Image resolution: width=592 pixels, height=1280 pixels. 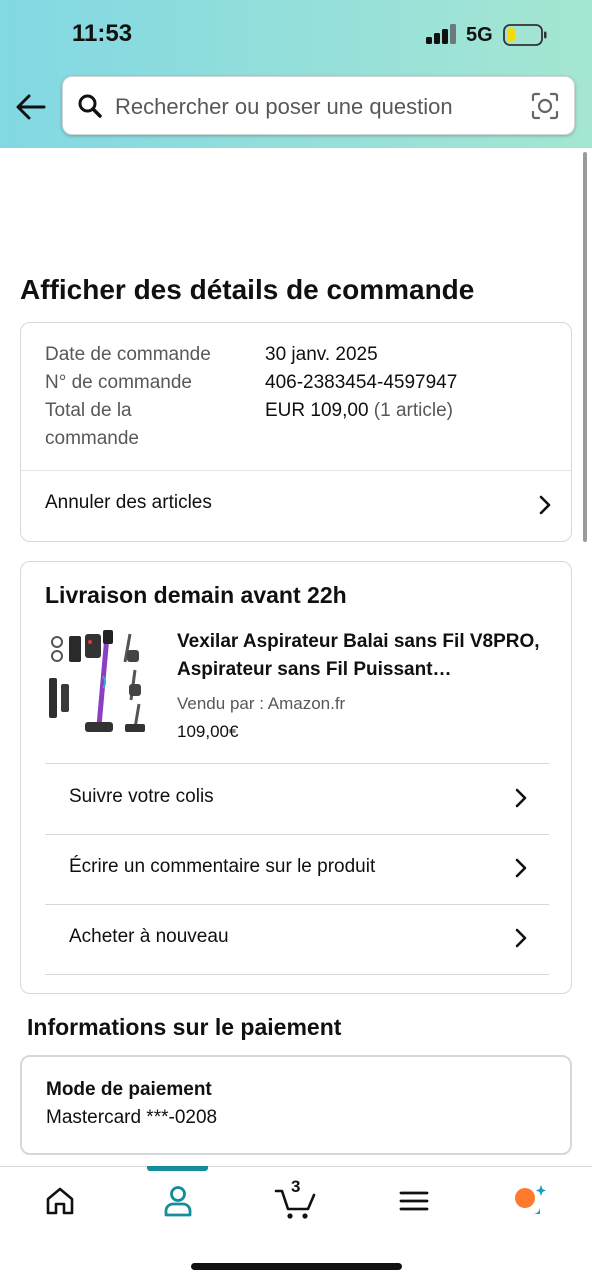 What do you see at coordinates (222, 866) in the screenshot?
I see `write-review-label: Écrire un commentaire sur le produit` at bounding box center [222, 866].